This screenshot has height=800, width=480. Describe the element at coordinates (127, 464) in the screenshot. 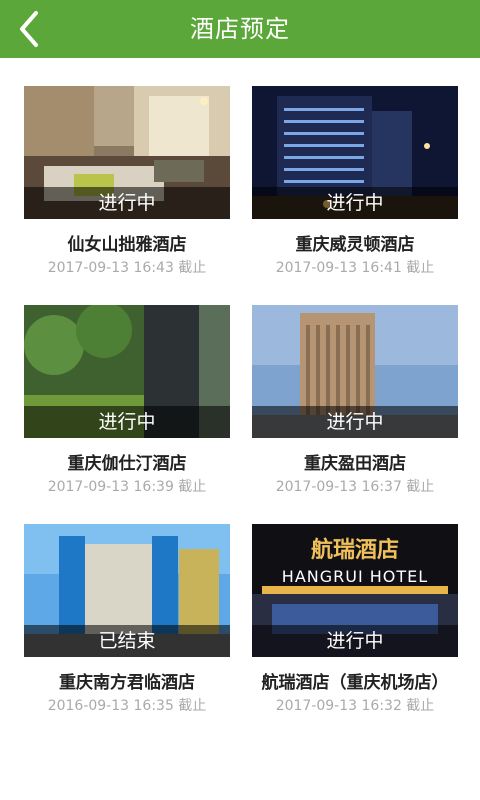

I see `hotel-name: 重庆伽仕汀酒店` at that location.